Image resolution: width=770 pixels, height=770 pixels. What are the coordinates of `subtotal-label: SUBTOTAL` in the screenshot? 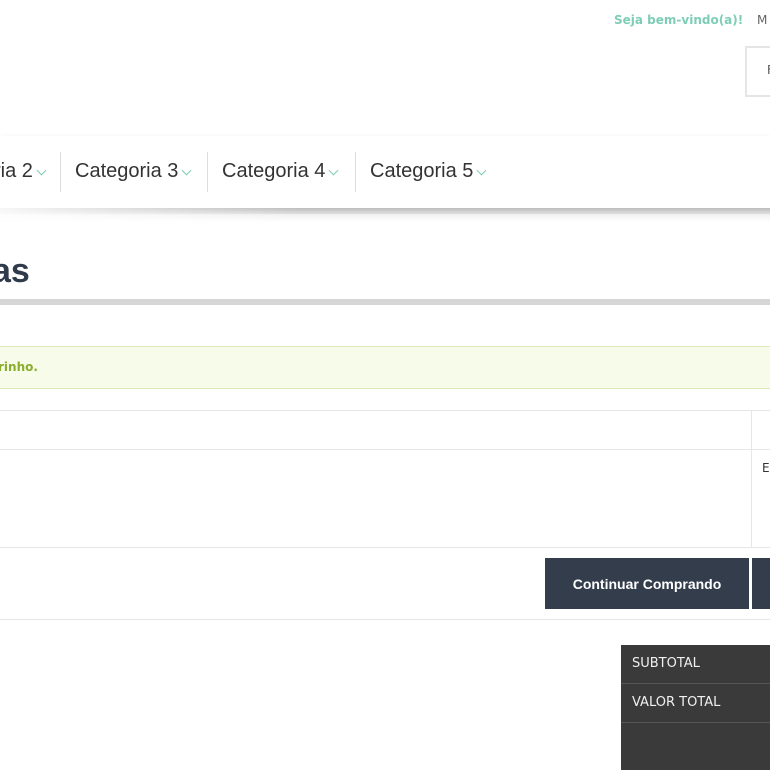 It's located at (666, 663).